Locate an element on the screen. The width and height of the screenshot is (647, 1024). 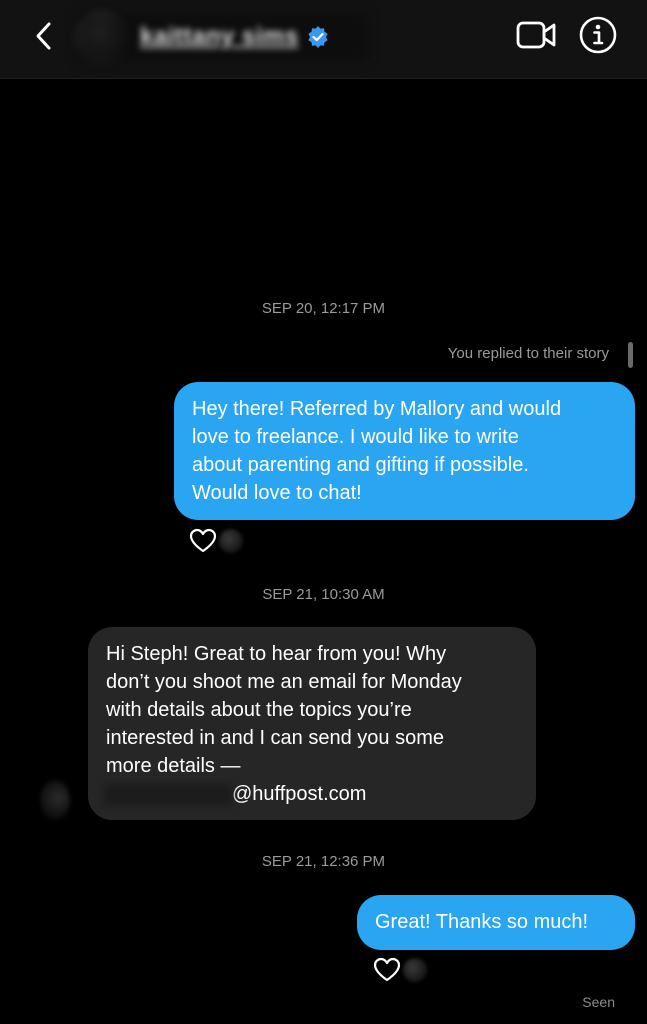
story-reply-note: You replied to their story is located at coordinates (528, 353).